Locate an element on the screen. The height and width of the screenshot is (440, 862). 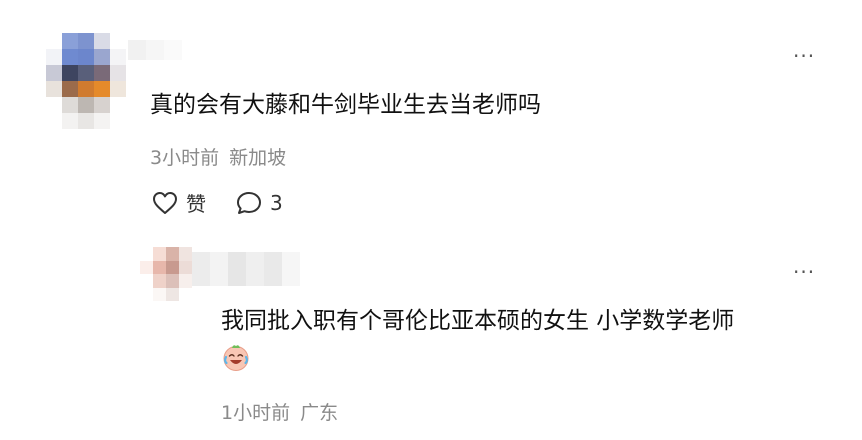
heart-icon is located at coordinates (165, 202).